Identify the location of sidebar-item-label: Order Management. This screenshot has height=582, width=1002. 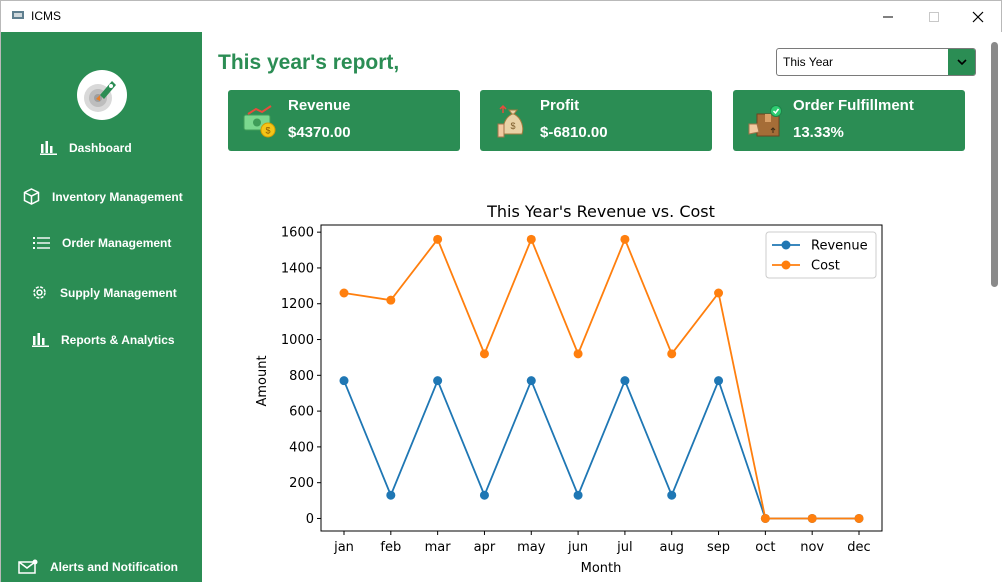
(117, 243).